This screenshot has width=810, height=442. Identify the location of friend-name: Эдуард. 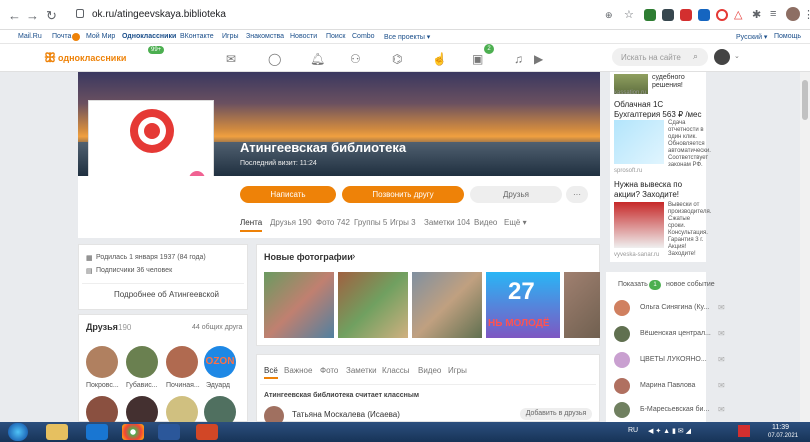
(218, 385).